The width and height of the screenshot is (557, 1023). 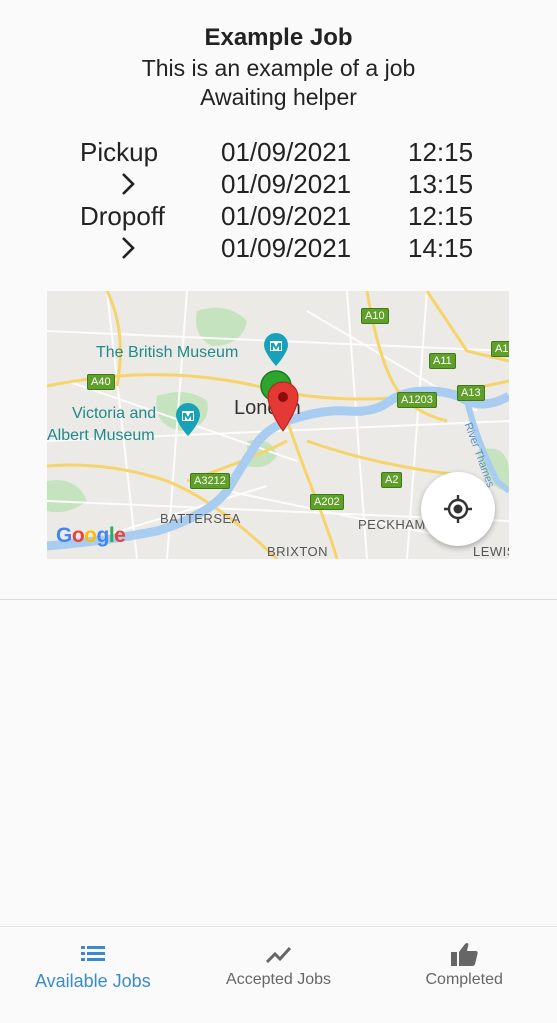 I want to click on schedule-row-pickup-end: 01/09/2021 13:15, so click(x=278, y=184).